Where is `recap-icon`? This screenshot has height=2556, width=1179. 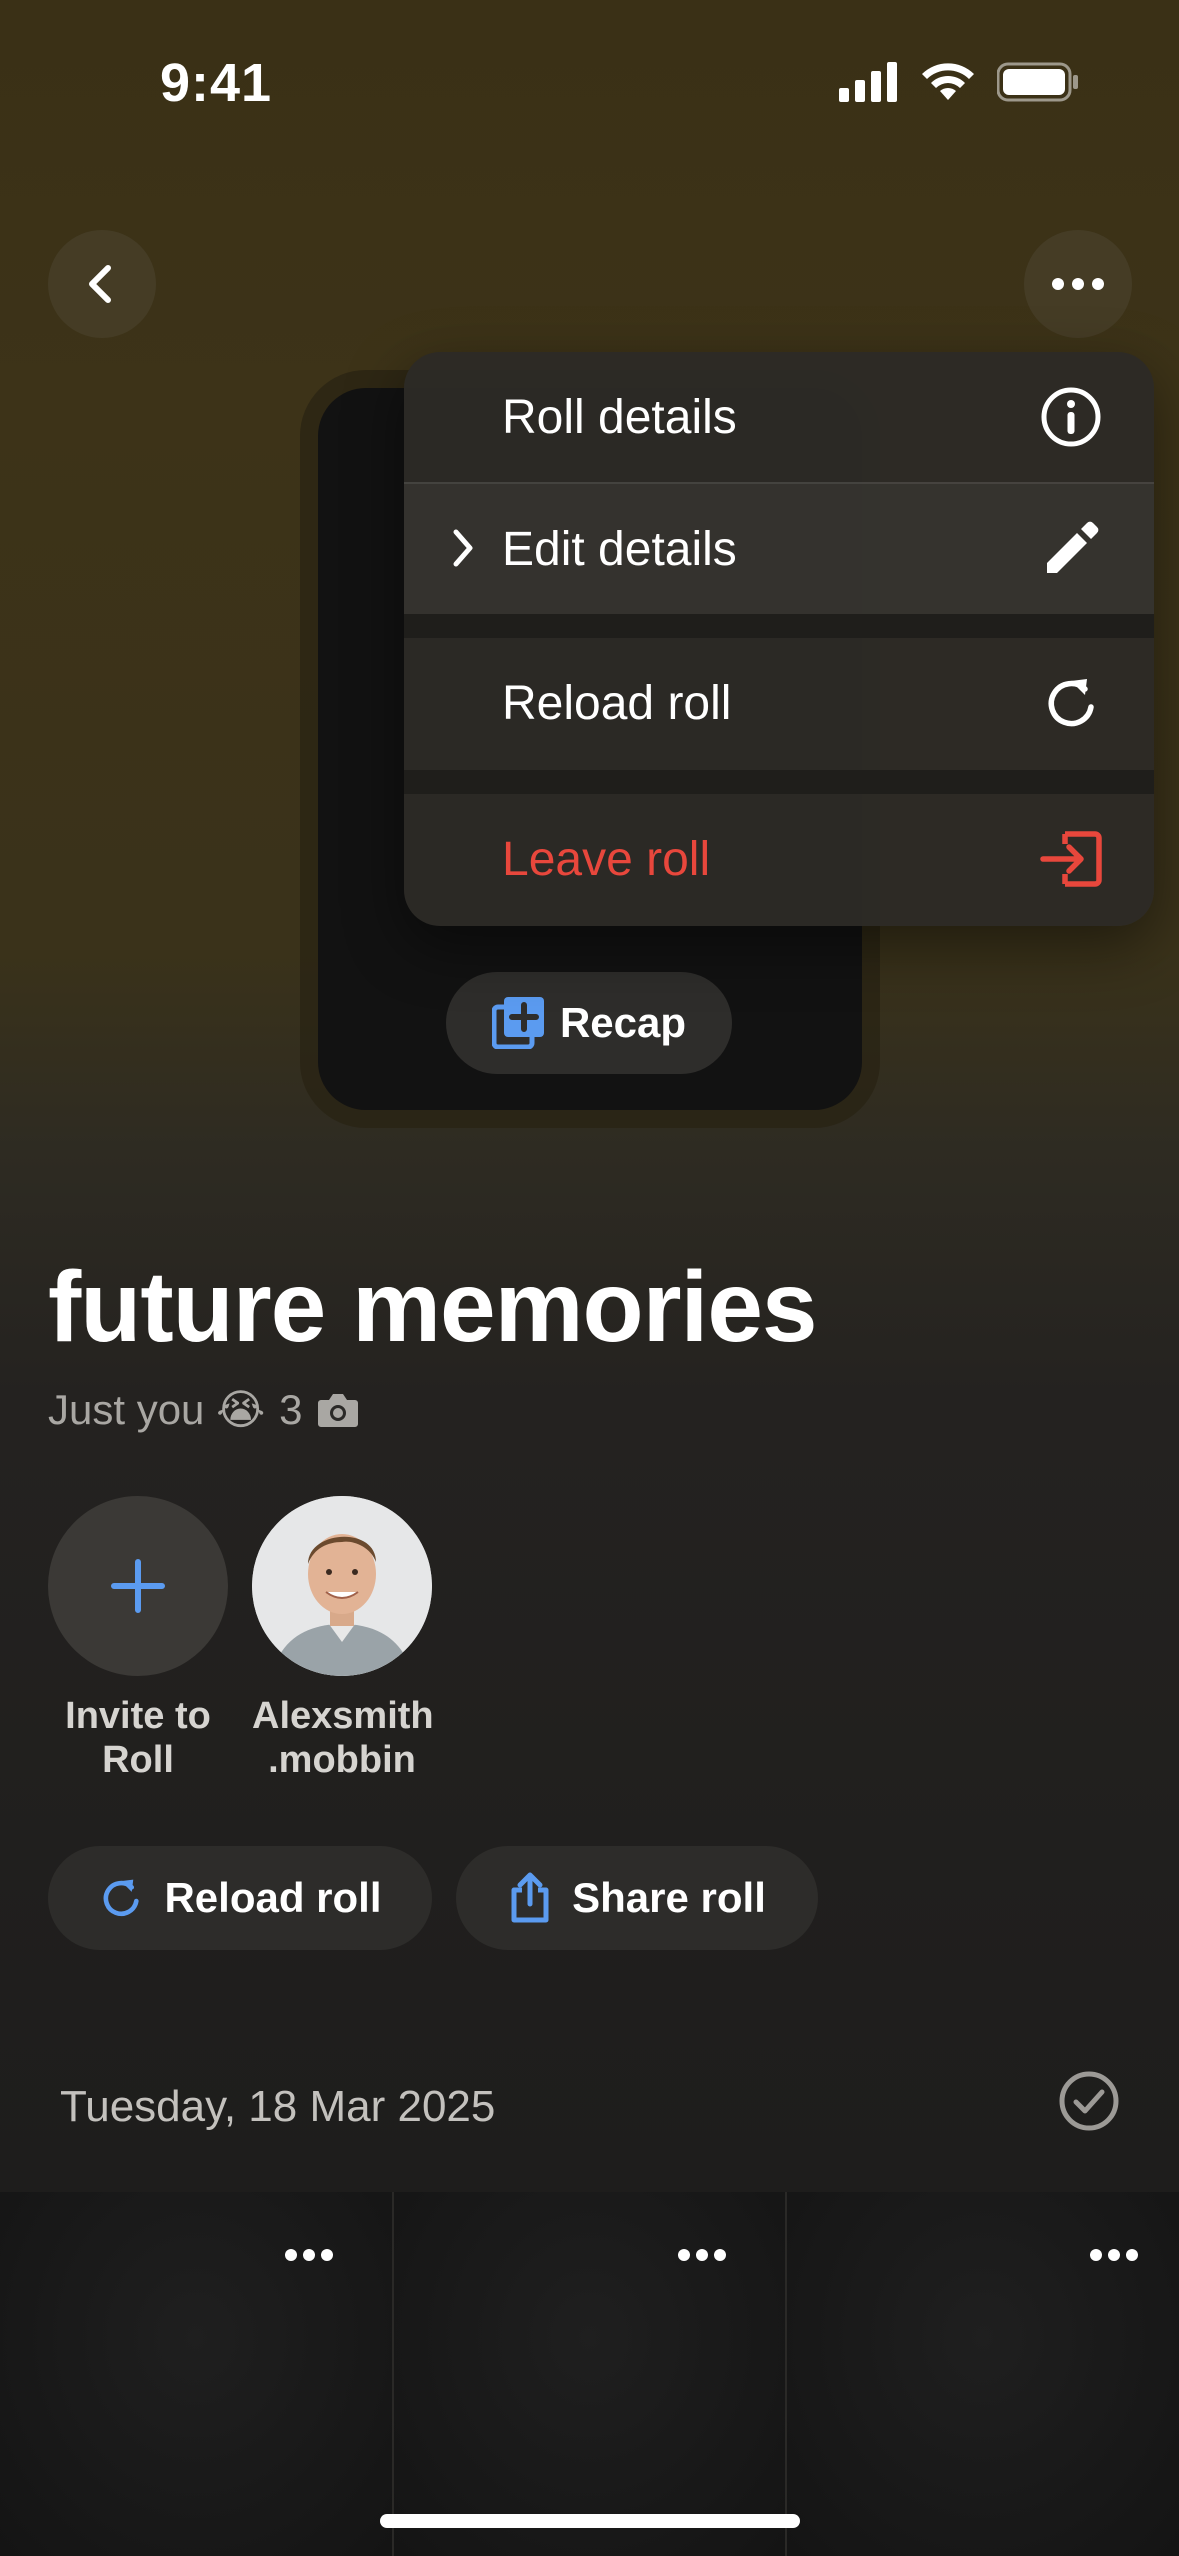 recap-icon is located at coordinates (517, 1023).